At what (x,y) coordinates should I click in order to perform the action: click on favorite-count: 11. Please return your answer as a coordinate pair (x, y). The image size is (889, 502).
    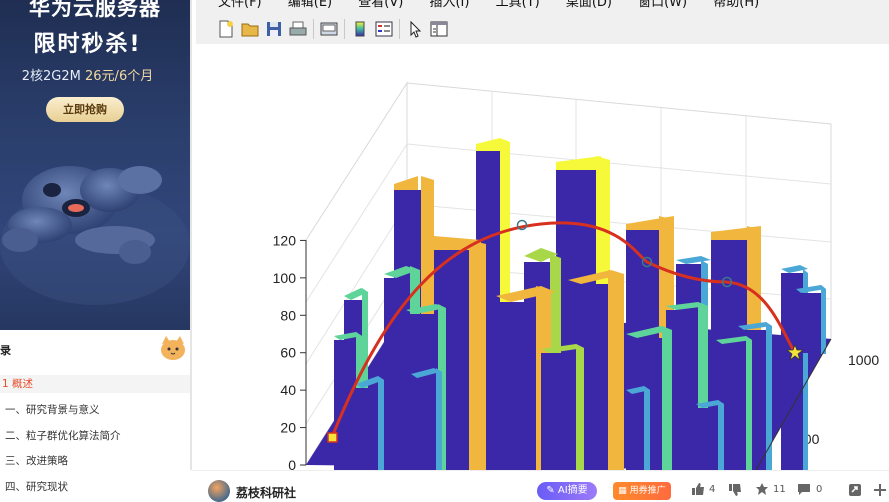
    Looking at the image, I should click on (779, 489).